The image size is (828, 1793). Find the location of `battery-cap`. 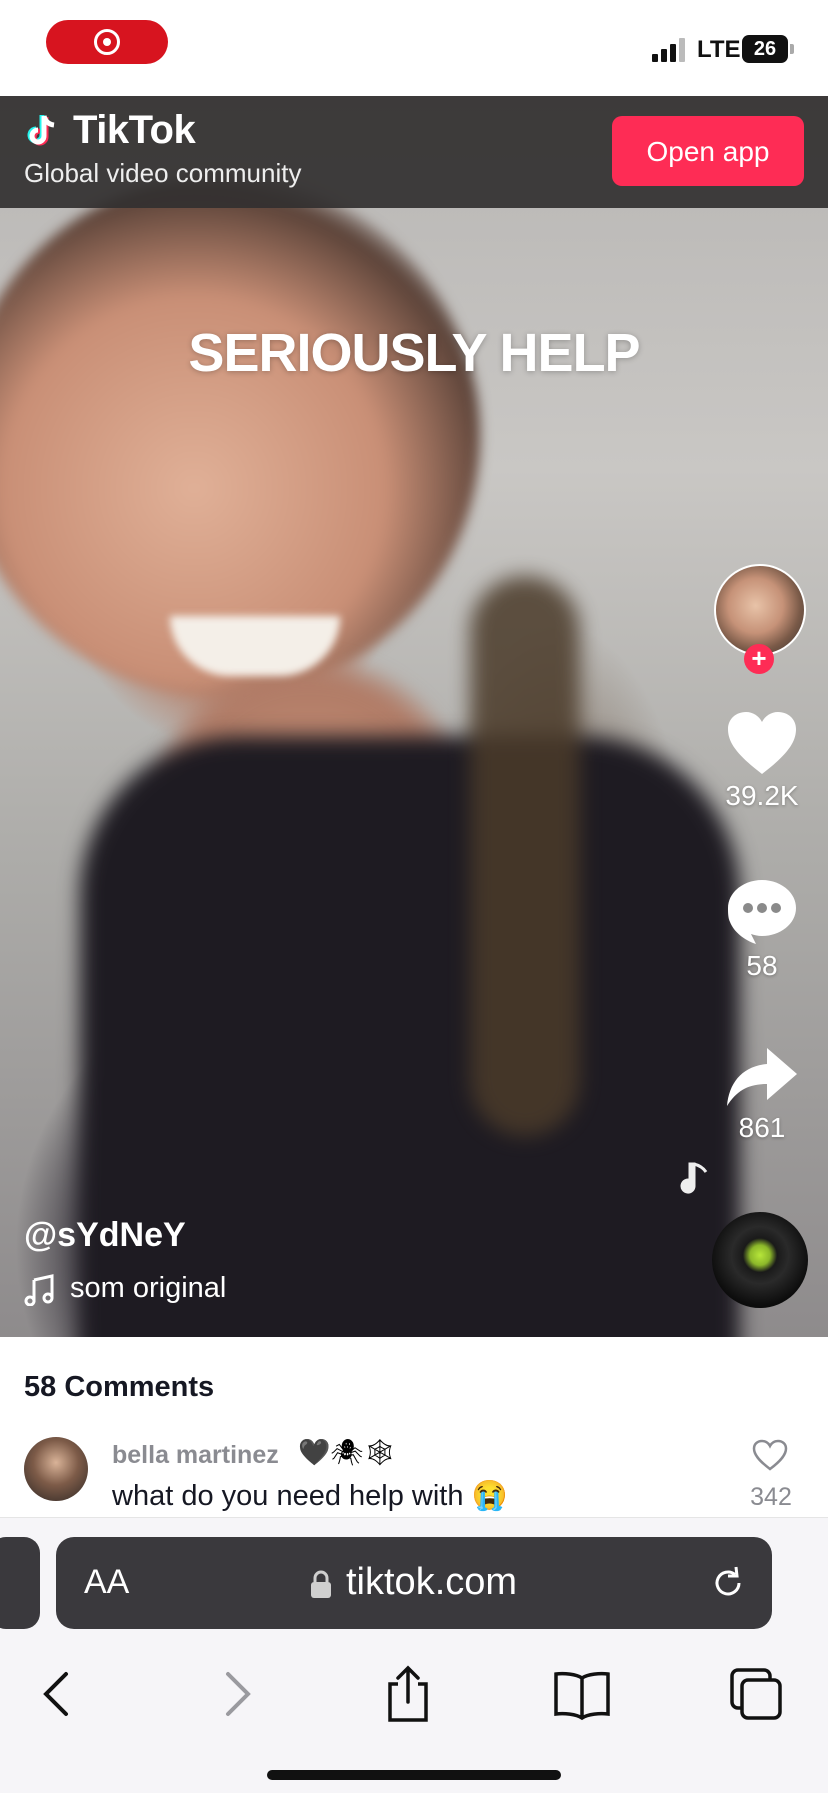

battery-cap is located at coordinates (792, 49).